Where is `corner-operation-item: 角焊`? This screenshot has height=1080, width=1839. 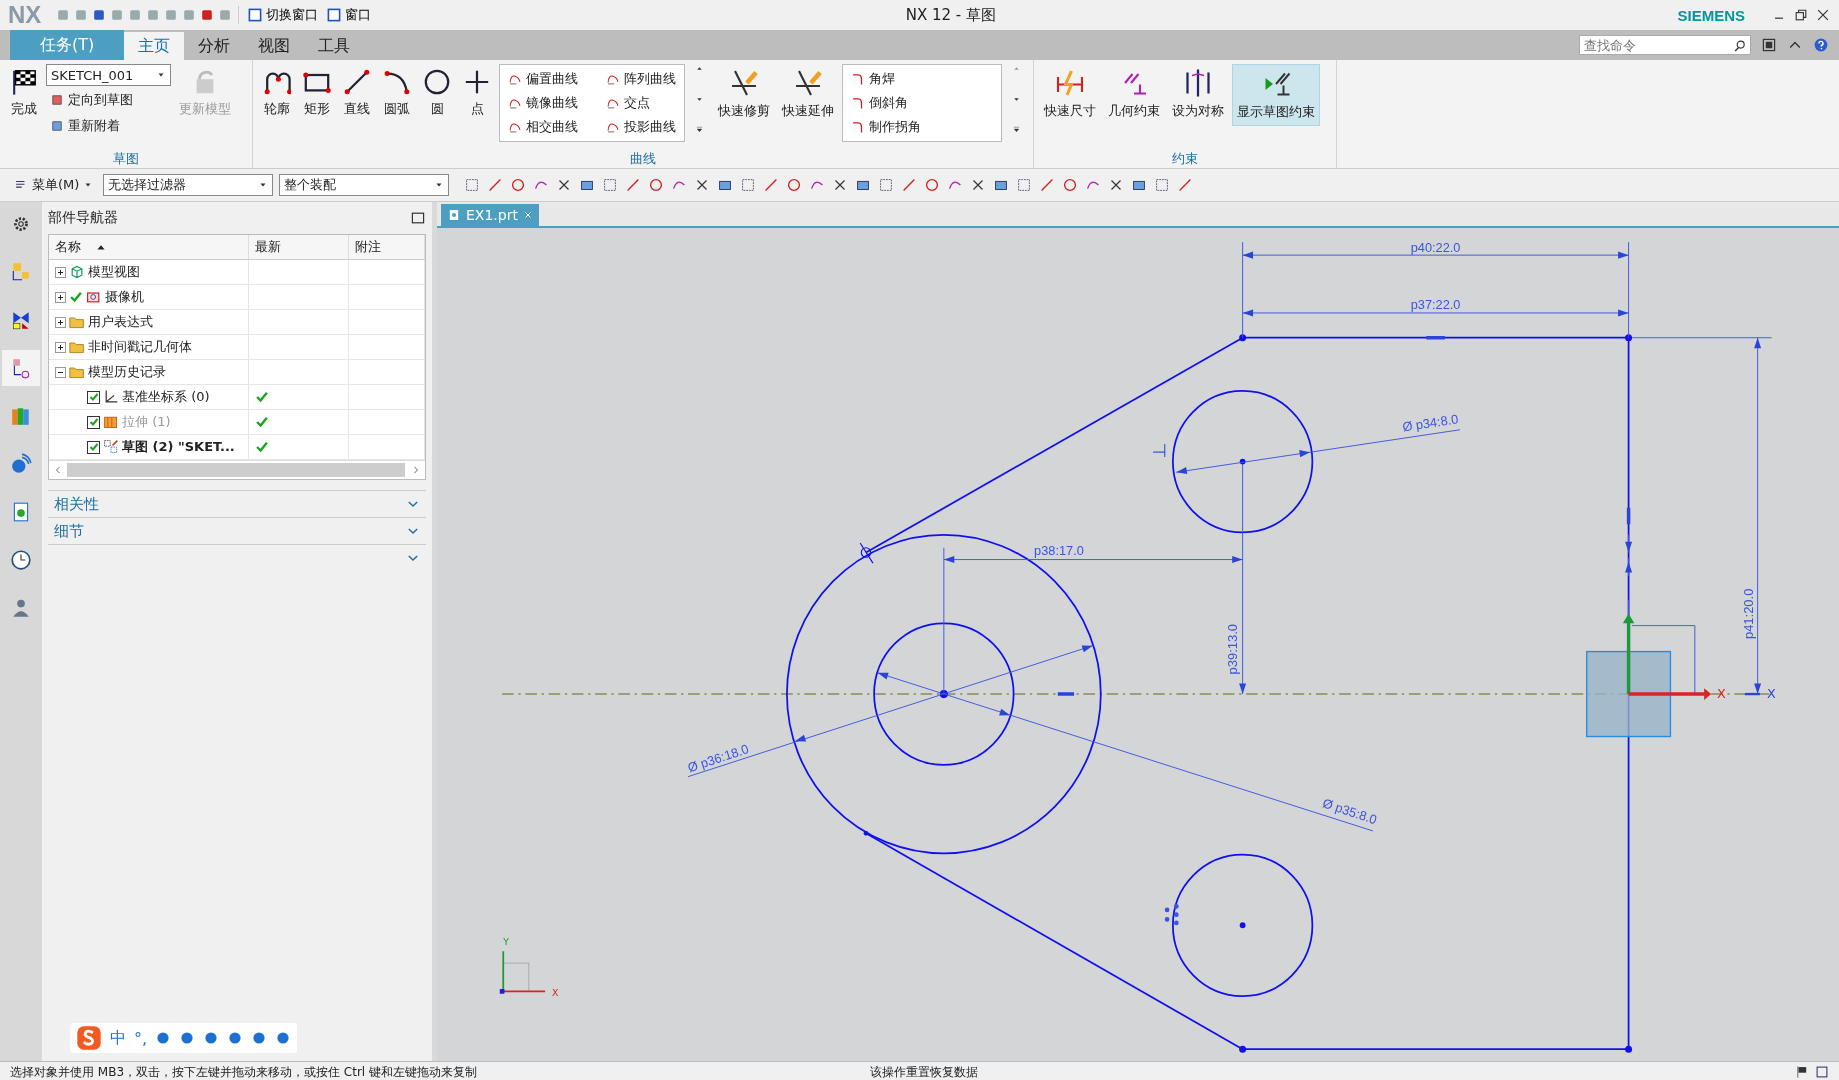 corner-operation-item: 角焊 is located at coordinates (922, 79).